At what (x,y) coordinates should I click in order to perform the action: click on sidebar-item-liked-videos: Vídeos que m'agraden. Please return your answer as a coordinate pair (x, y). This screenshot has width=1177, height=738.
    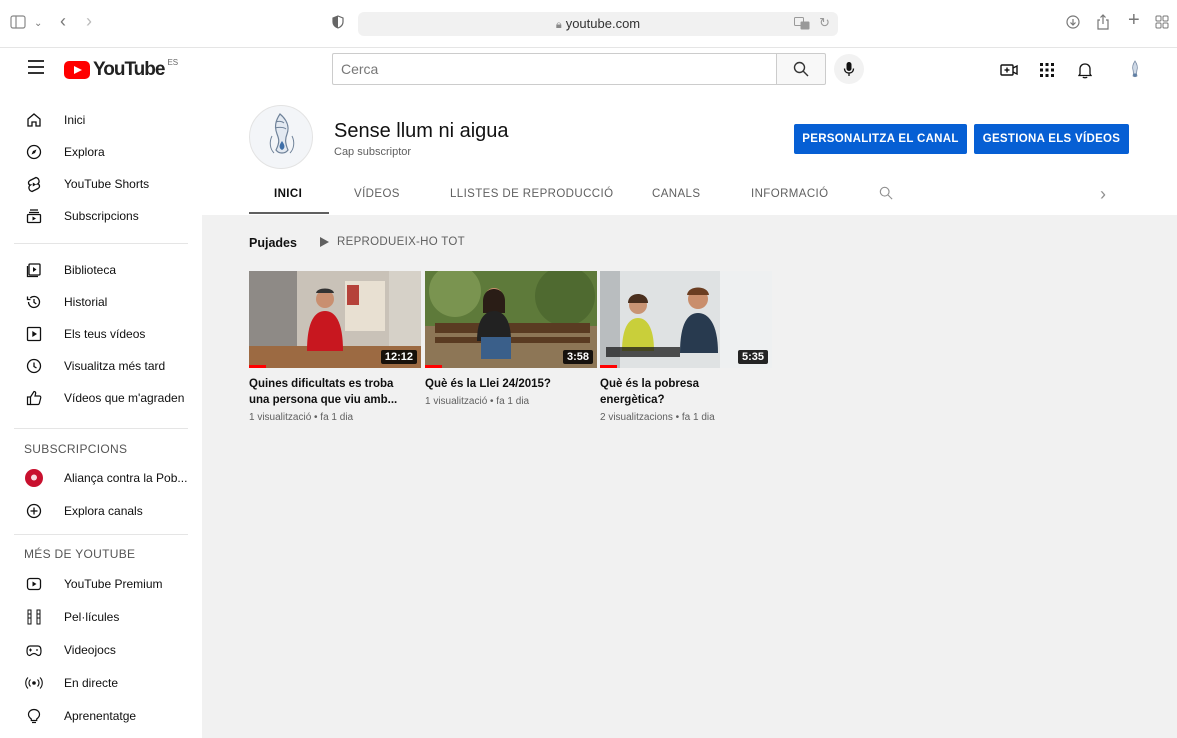
    Looking at the image, I should click on (101, 398).